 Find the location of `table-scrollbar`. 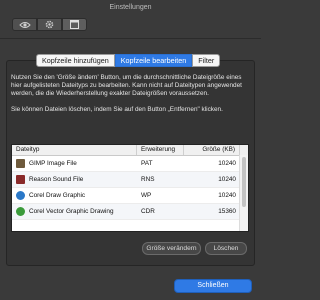

table-scrollbar is located at coordinates (243, 193).